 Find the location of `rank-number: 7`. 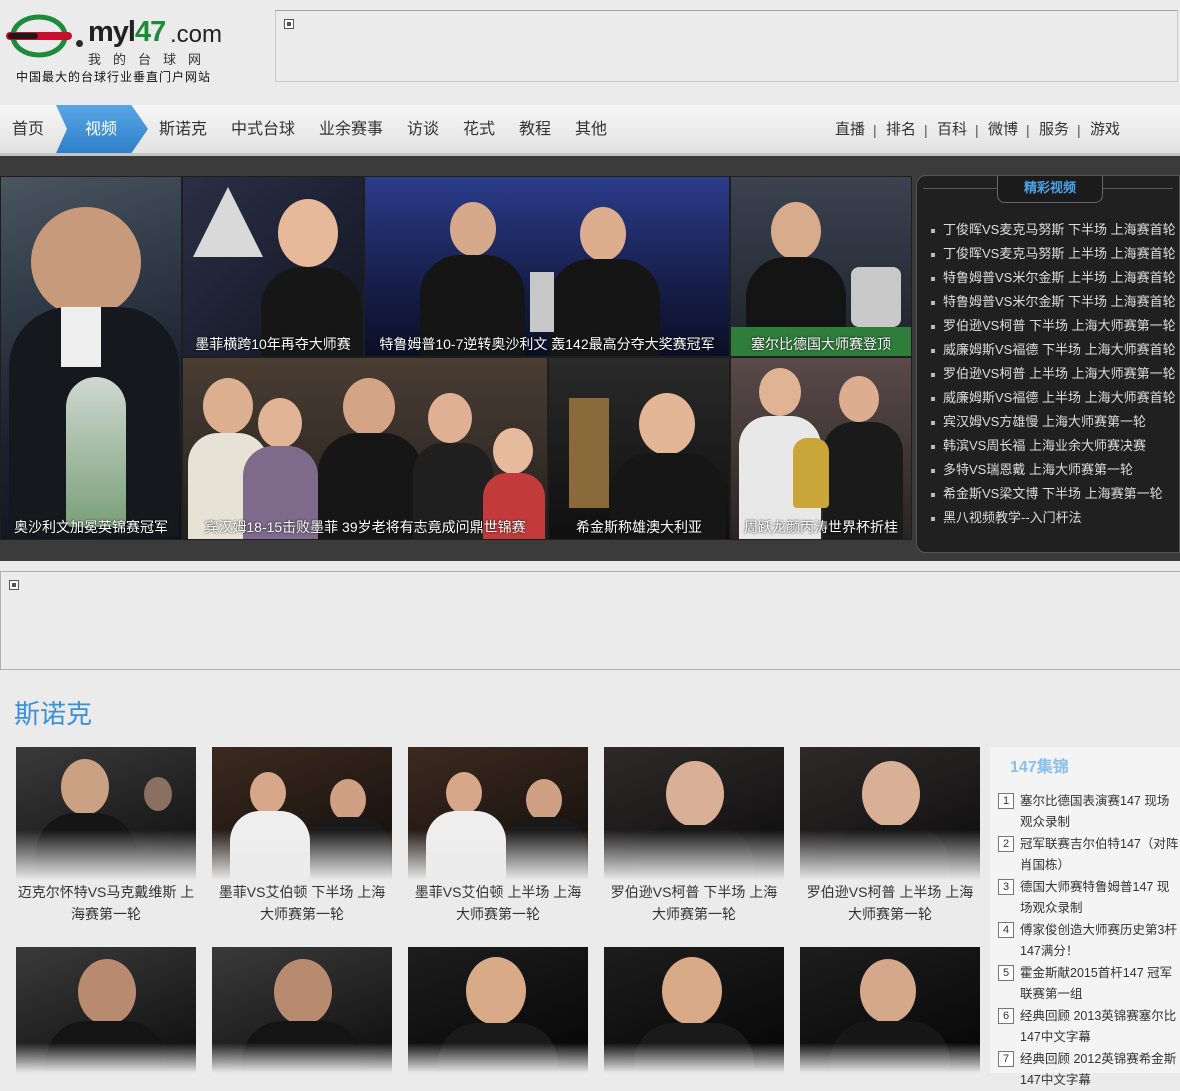

rank-number: 7 is located at coordinates (1006, 1059).